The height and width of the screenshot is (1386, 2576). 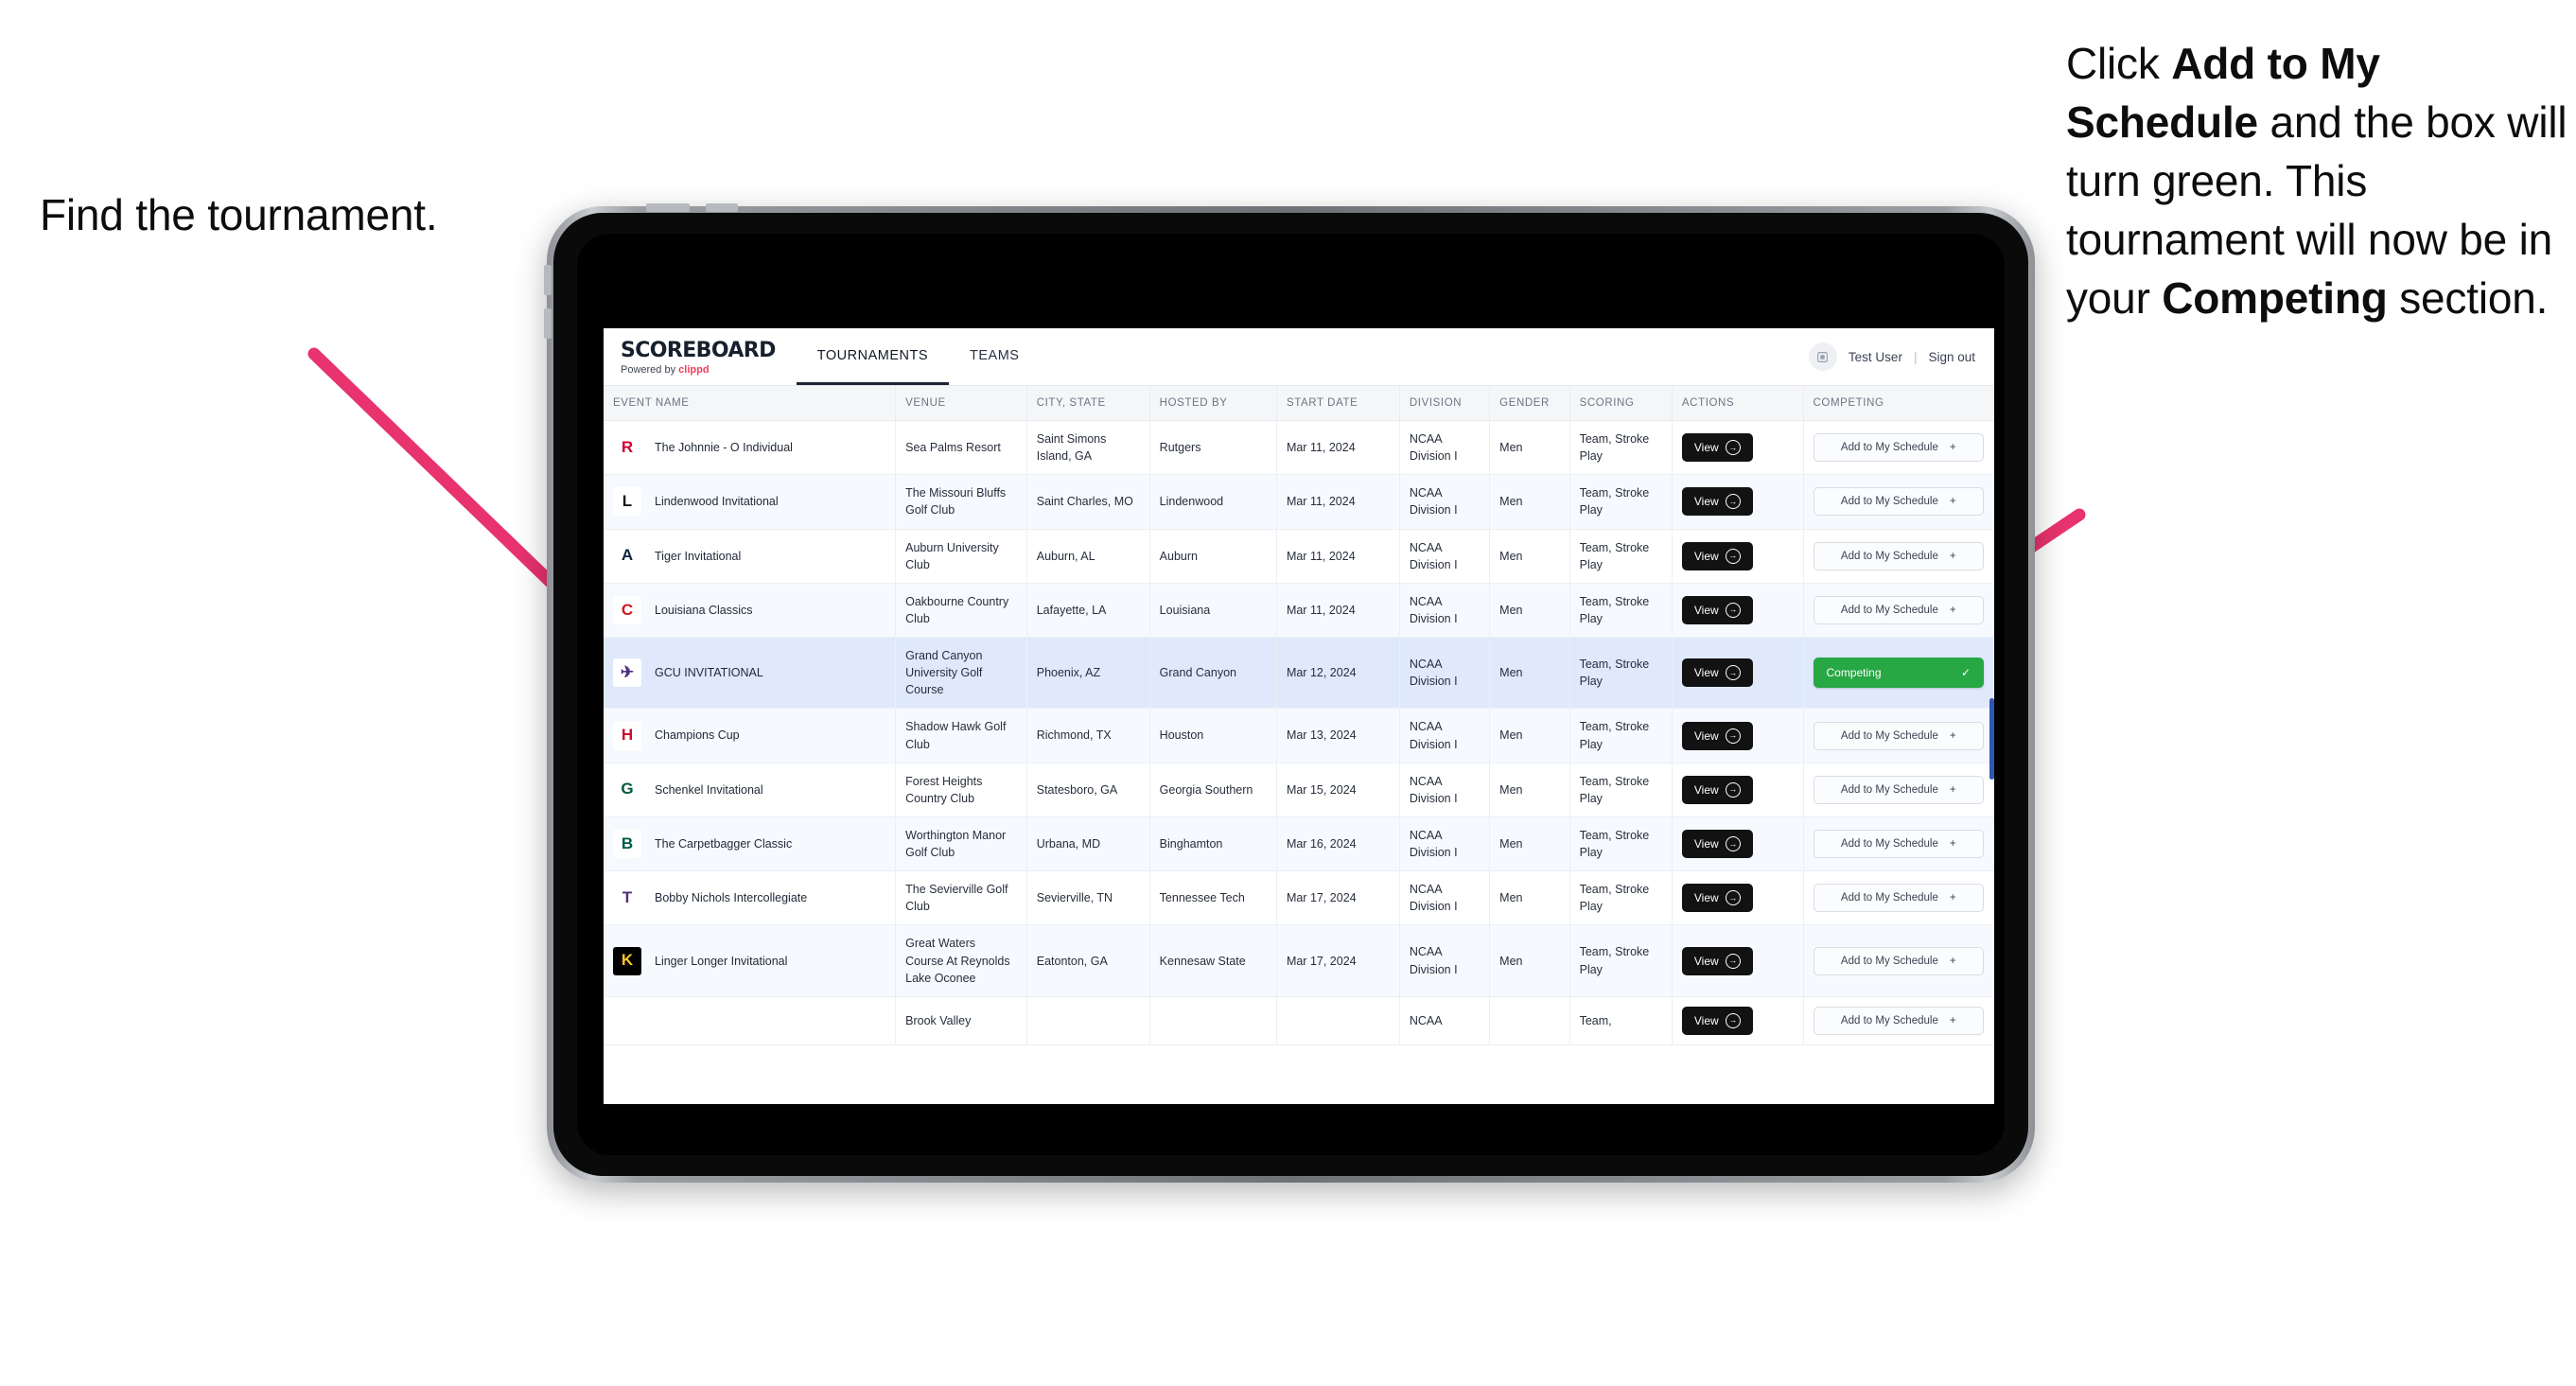 I want to click on user-avatar-icon, so click(x=1822, y=356).